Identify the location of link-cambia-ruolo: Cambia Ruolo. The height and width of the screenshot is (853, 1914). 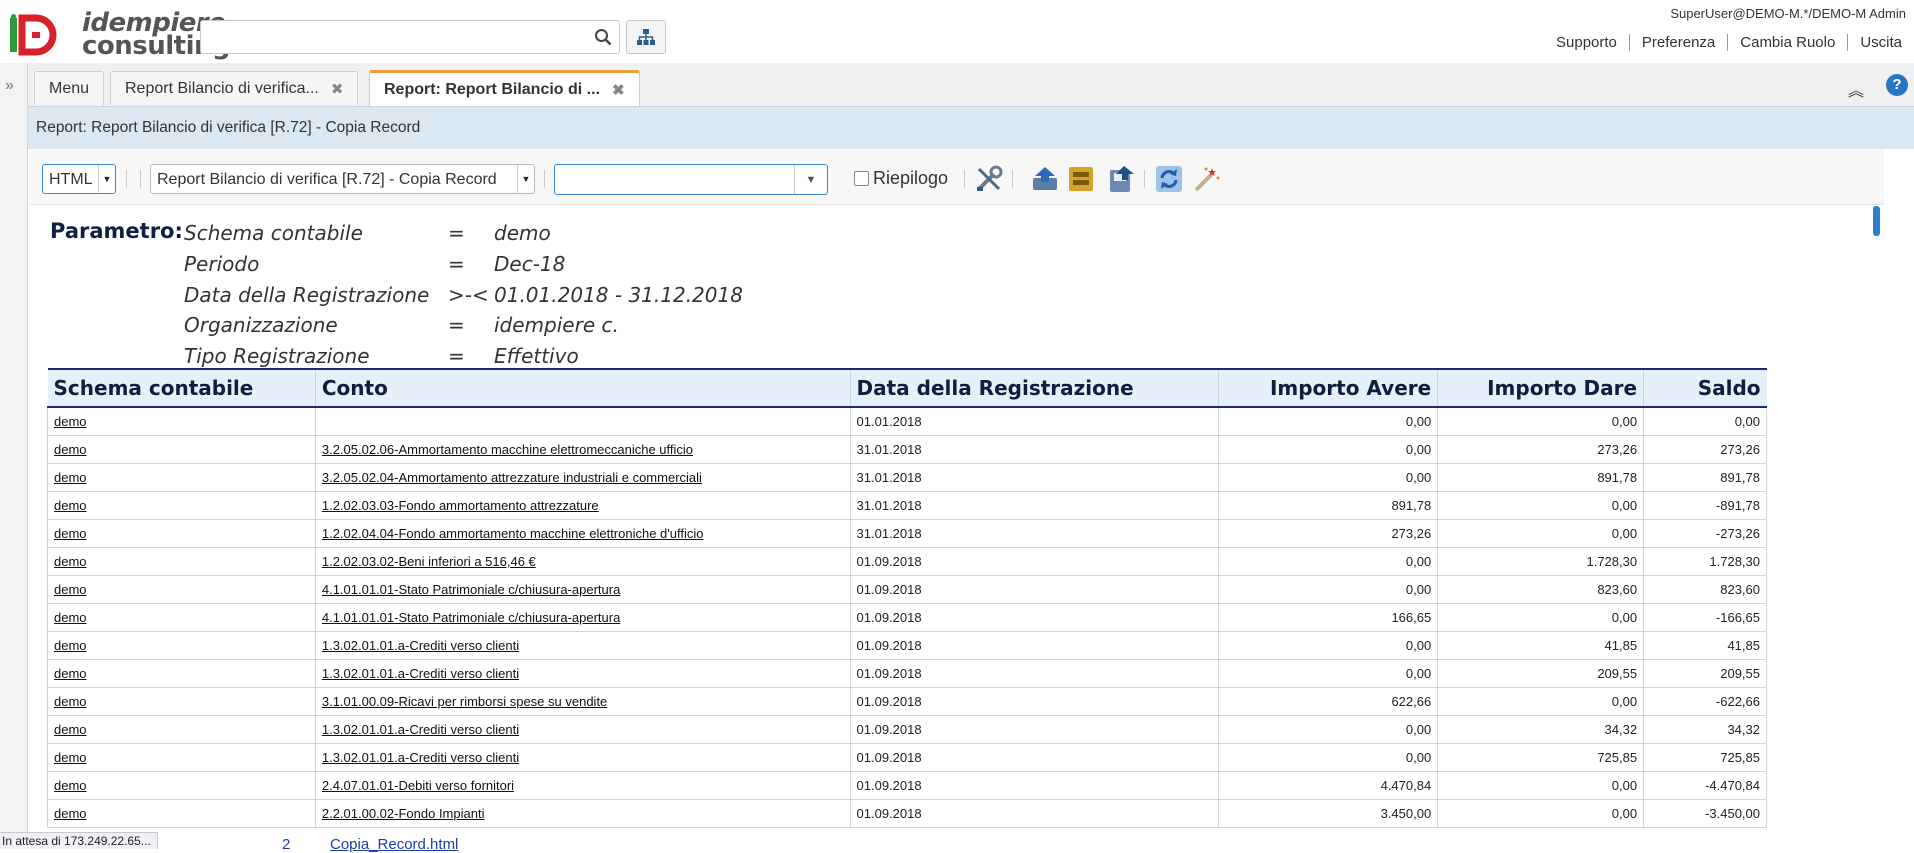
(1787, 42).